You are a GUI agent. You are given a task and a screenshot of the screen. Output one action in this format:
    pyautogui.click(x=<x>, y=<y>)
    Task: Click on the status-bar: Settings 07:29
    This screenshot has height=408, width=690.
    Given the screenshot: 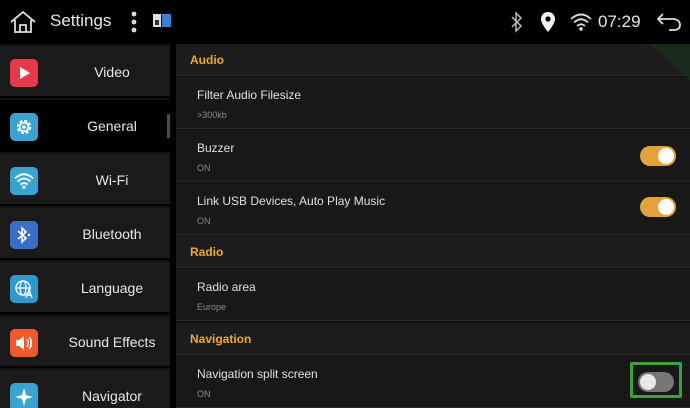 What is the action you would take?
    pyautogui.click(x=345, y=22)
    